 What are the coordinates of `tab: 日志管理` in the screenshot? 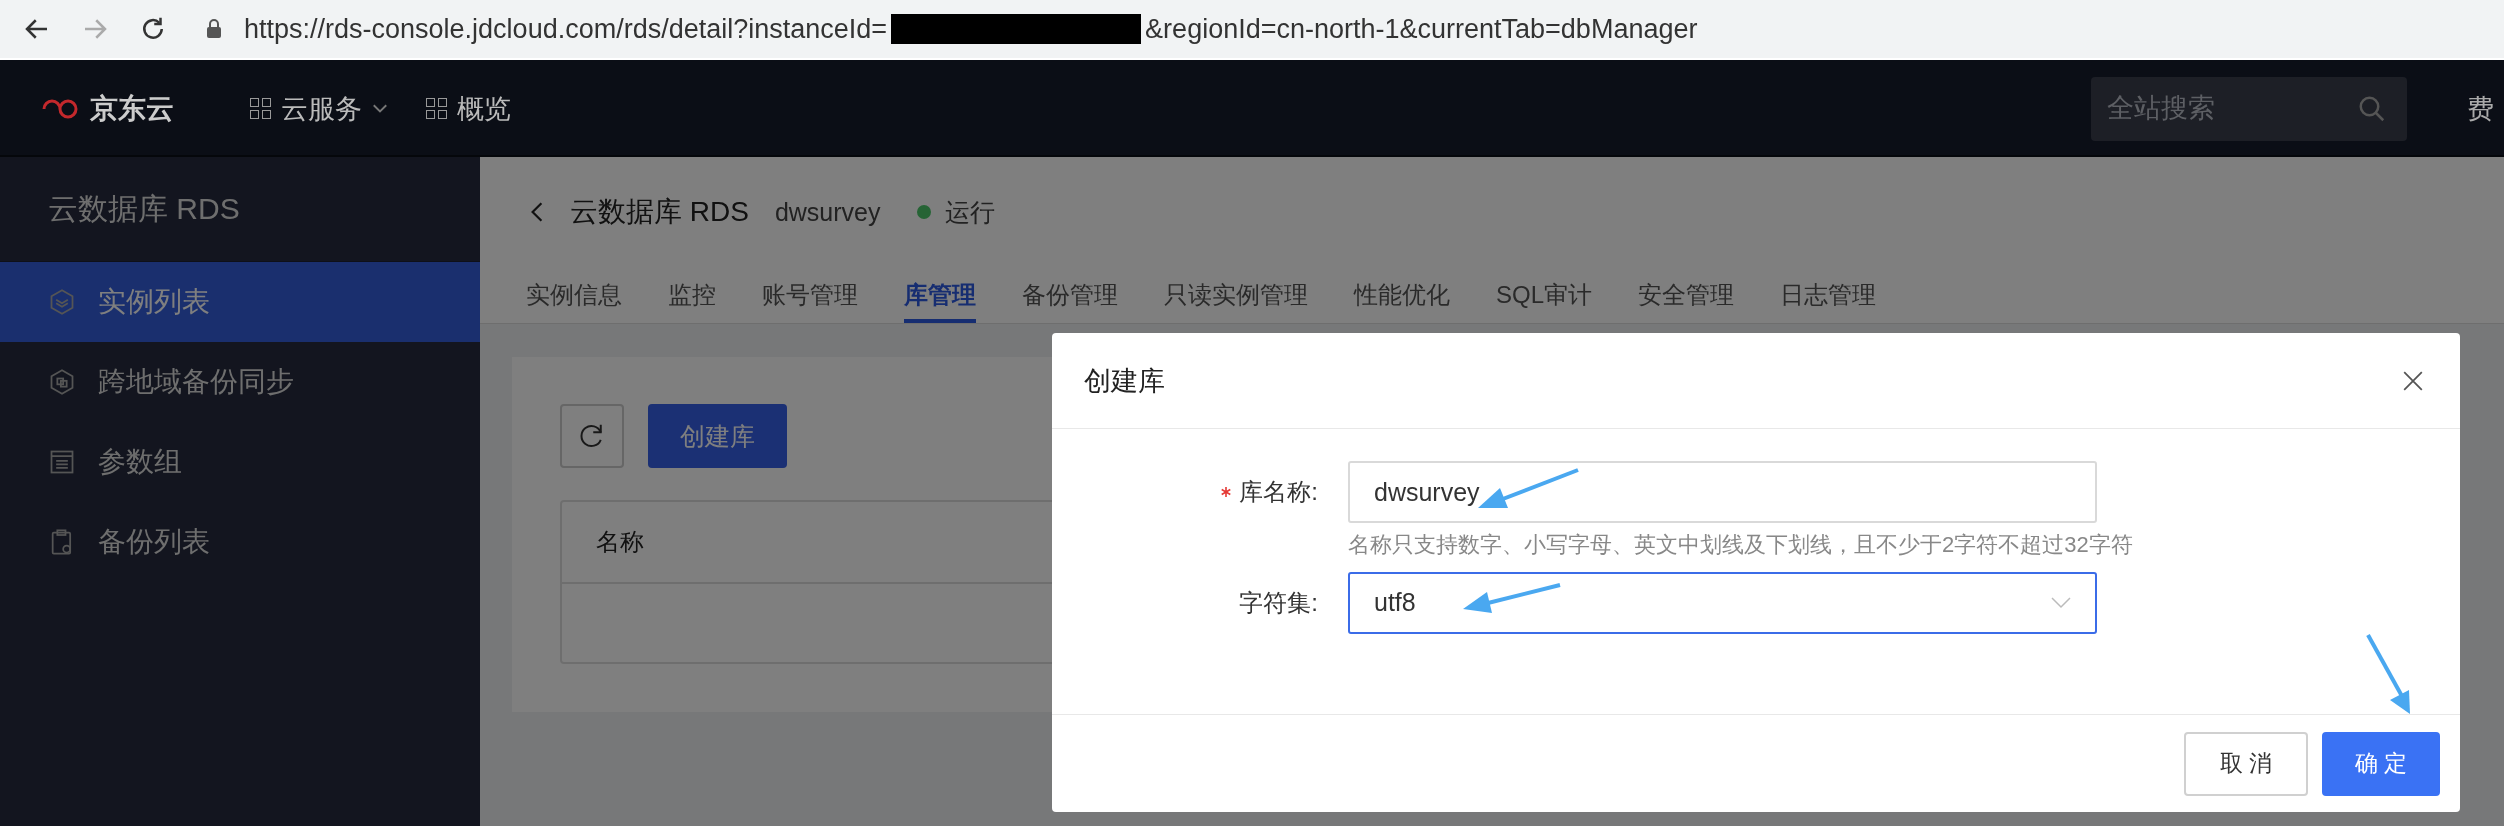 It's located at (1828, 295).